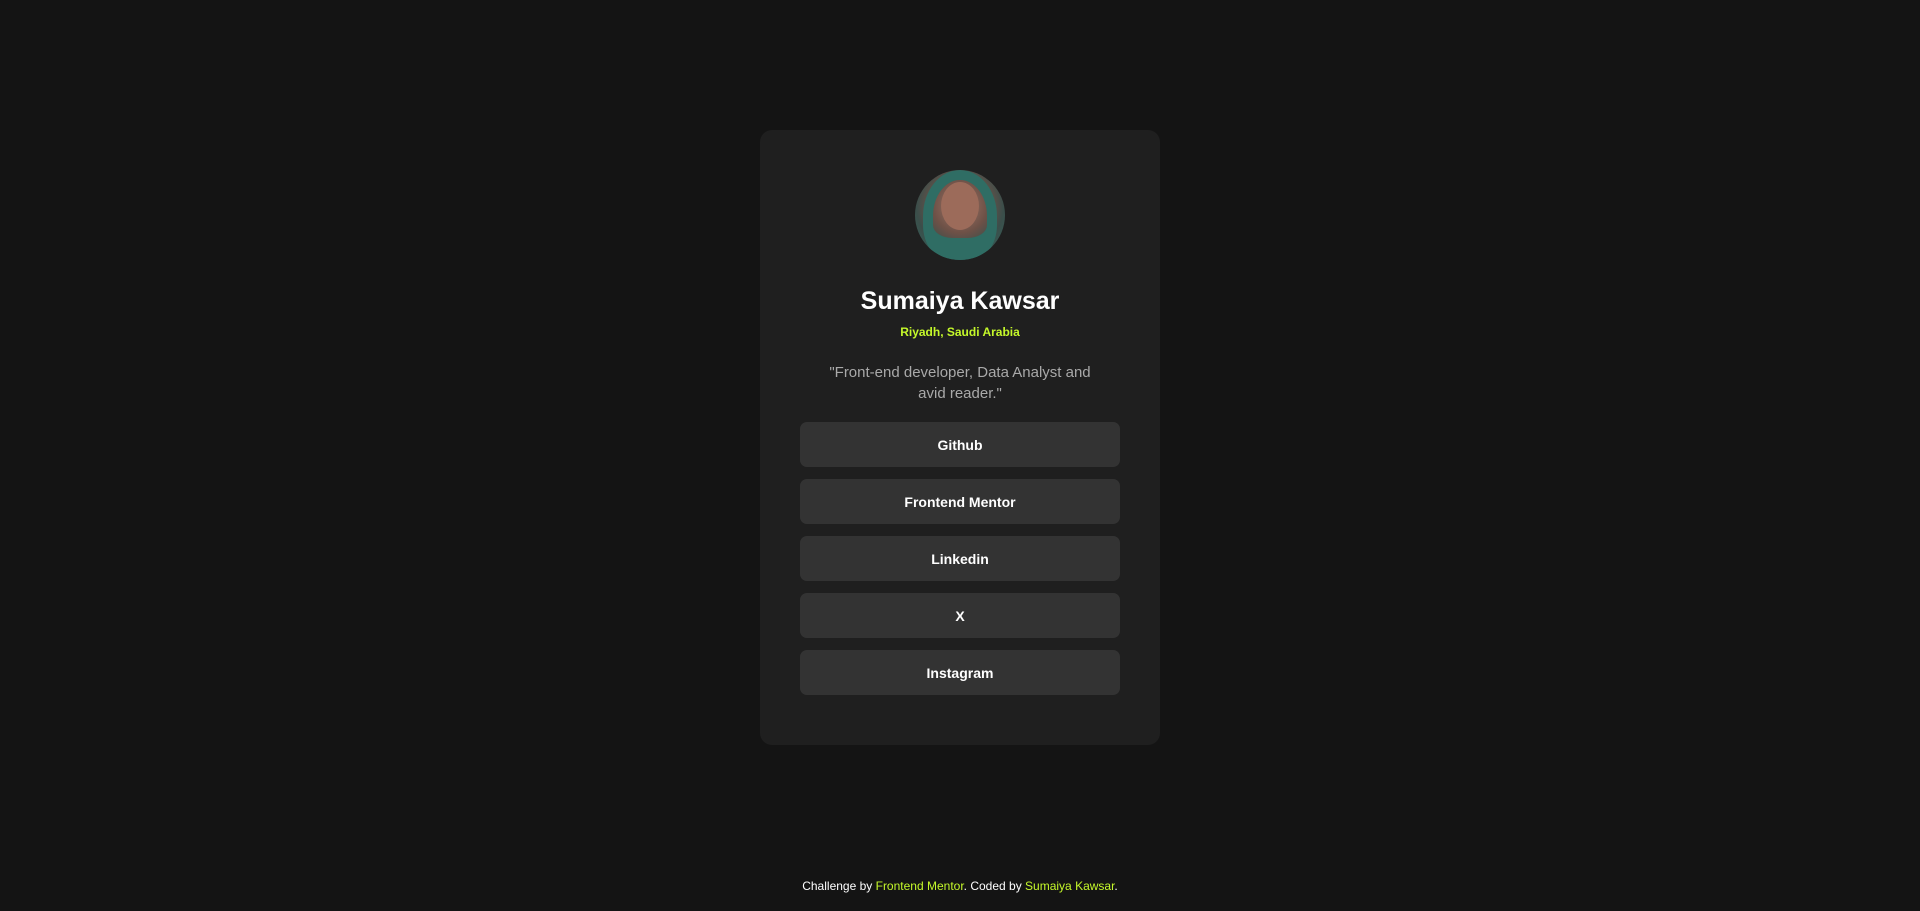 The height and width of the screenshot is (911, 1920). Describe the element at coordinates (920, 886) in the screenshot. I see `frontend-mentor-link: Frontend Mentor` at that location.